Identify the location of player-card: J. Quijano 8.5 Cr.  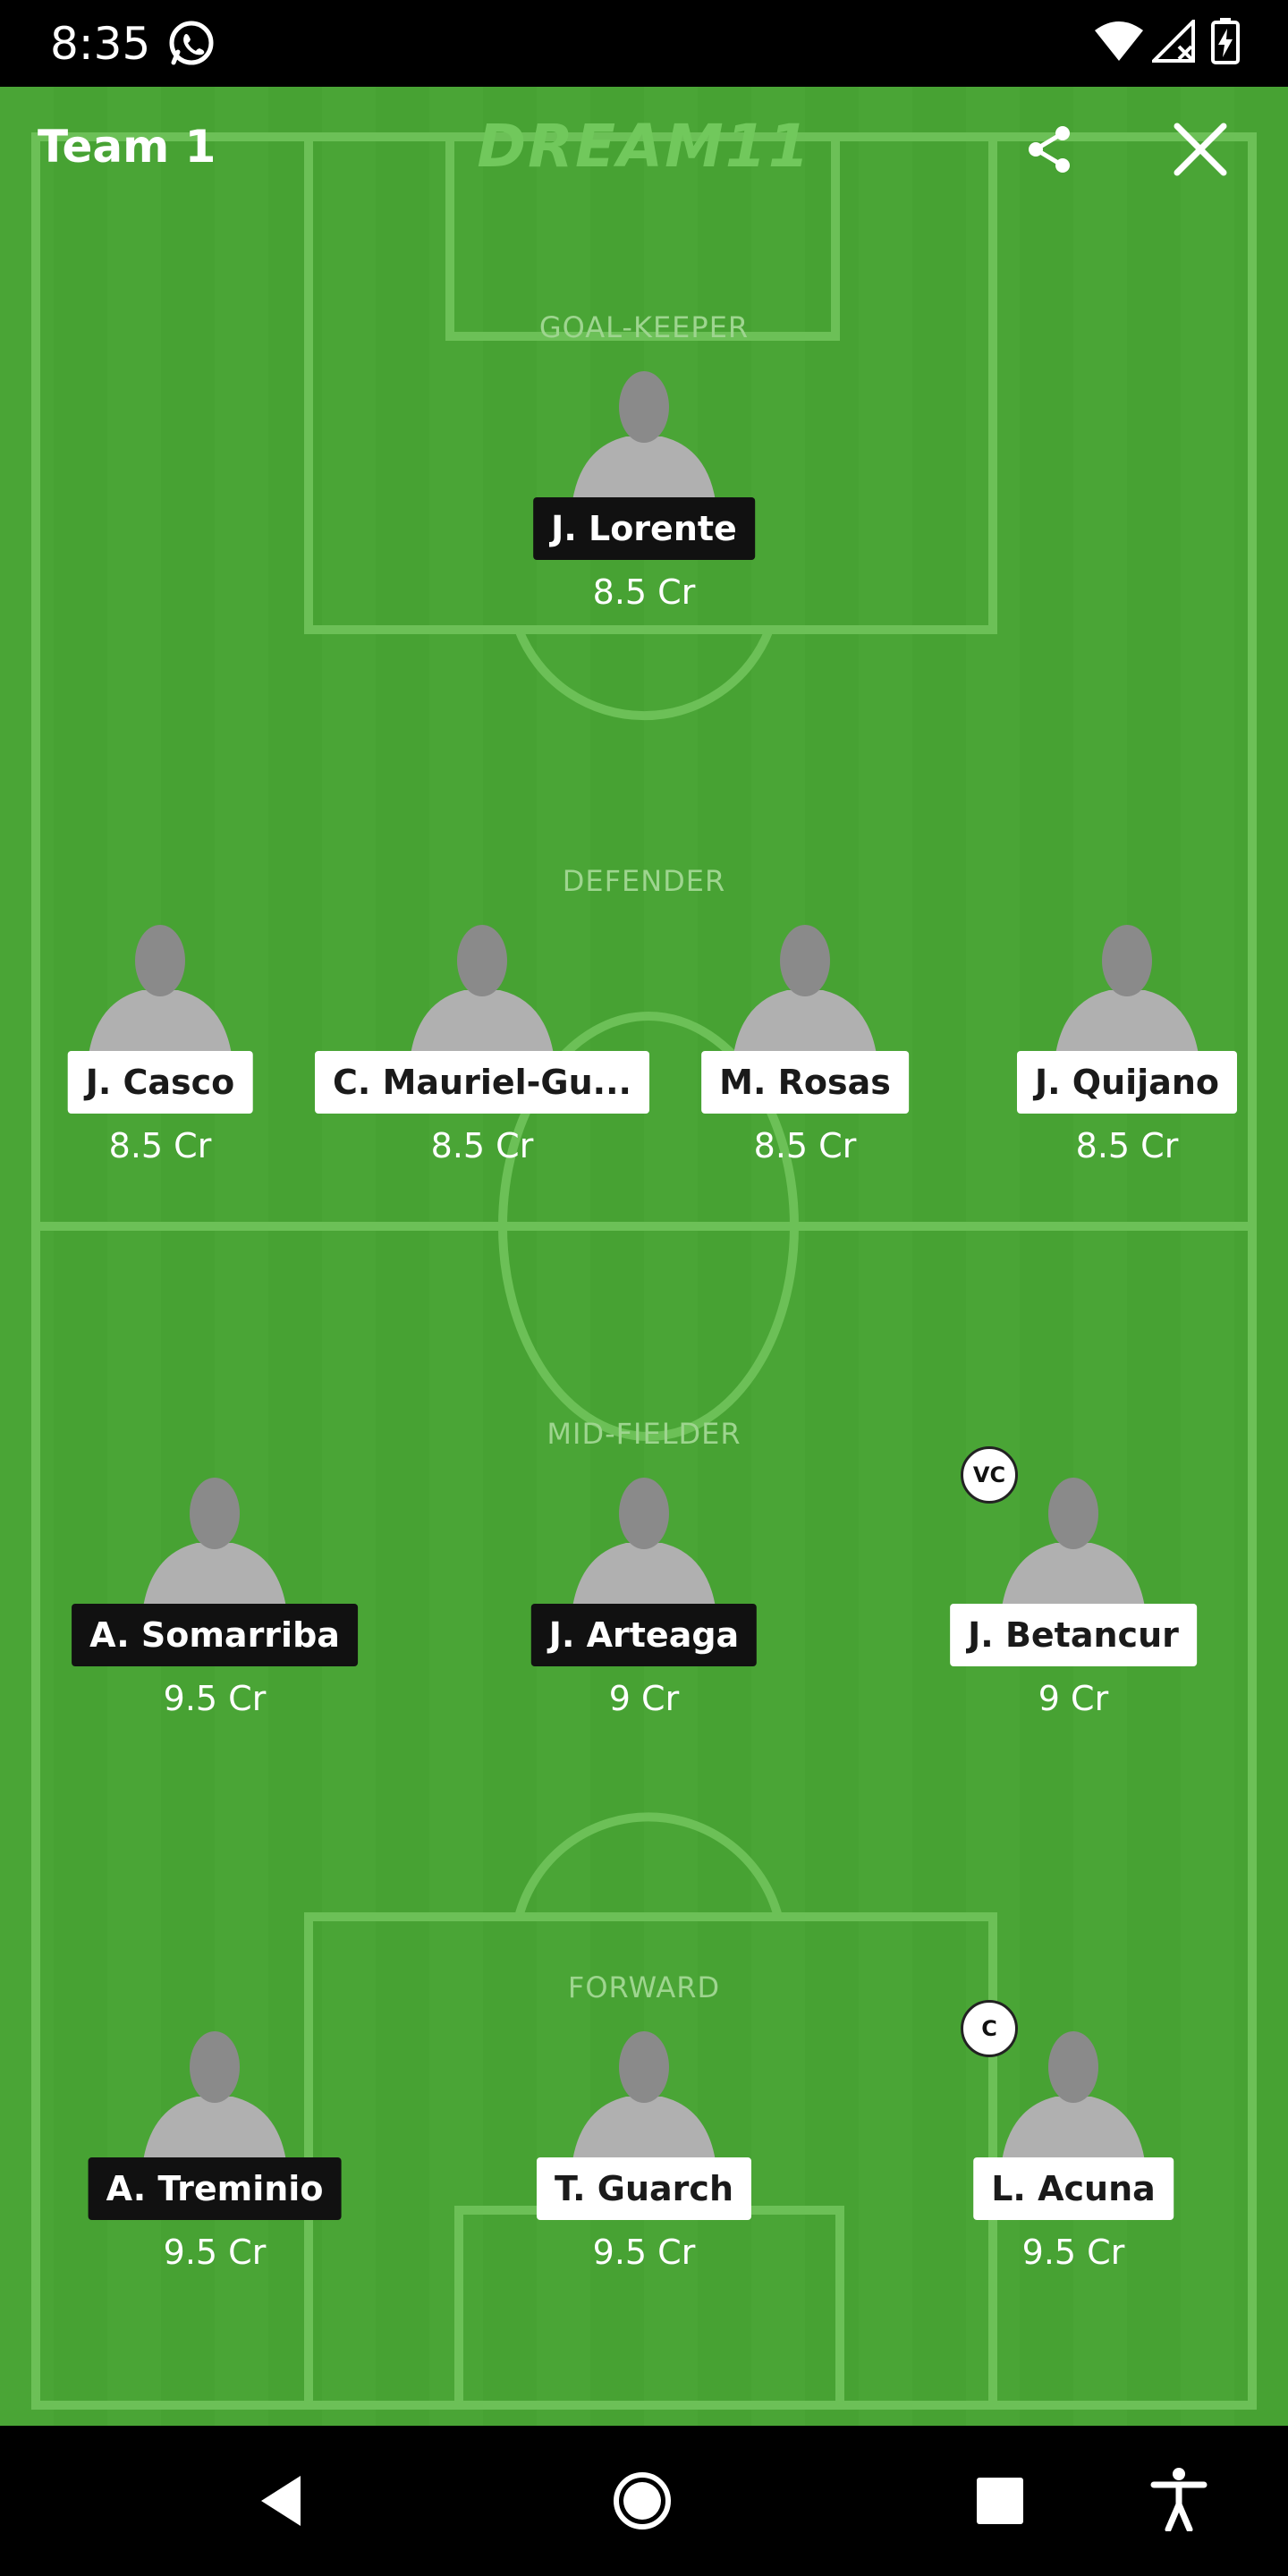
(1127, 1042).